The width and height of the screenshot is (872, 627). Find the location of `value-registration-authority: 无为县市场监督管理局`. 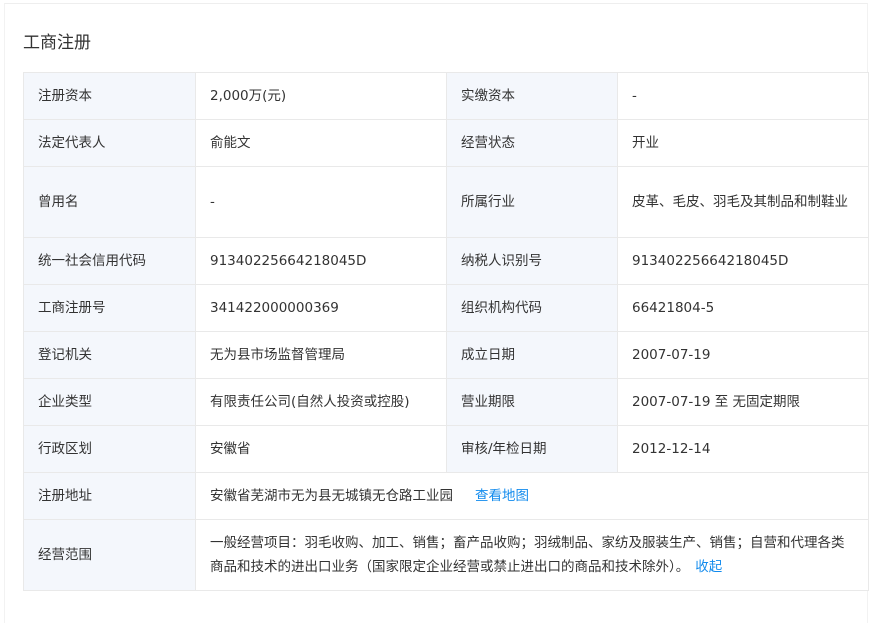

value-registration-authority: 无为县市场监督管理局 is located at coordinates (321, 355).